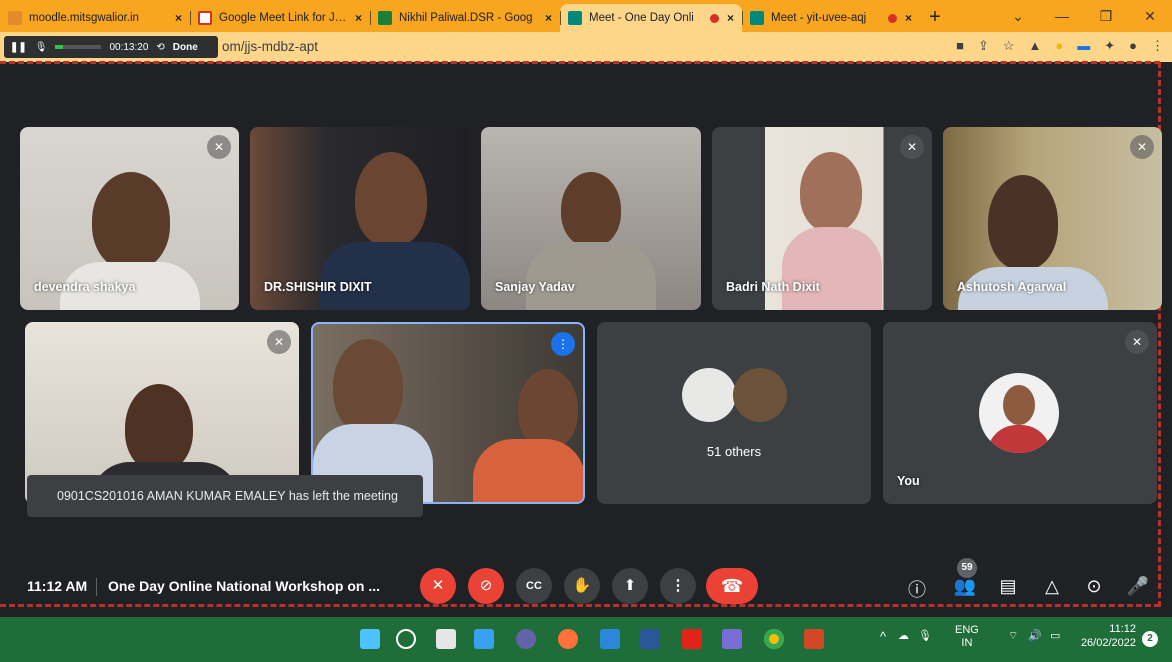 The height and width of the screenshot is (662, 1172). What do you see at coordinates (1012, 287) in the screenshot?
I see `participant-name: Ashutosh Agarwal` at bounding box center [1012, 287].